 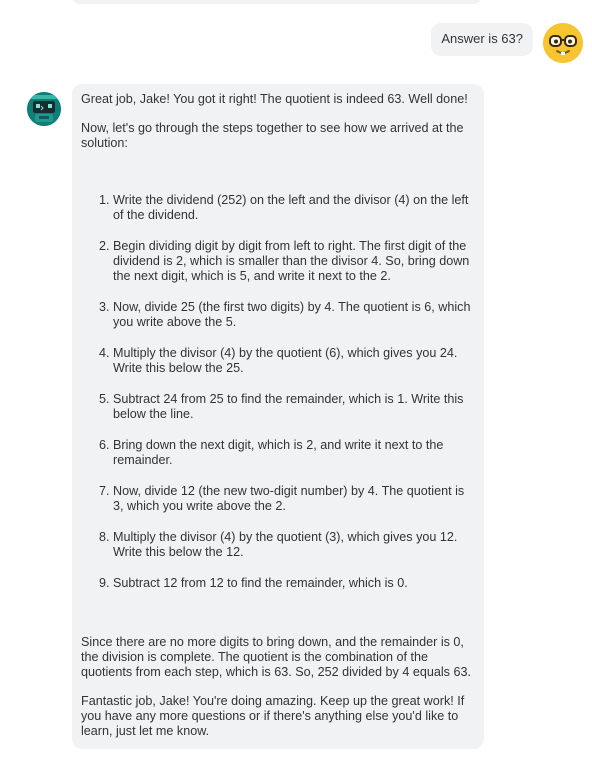 I want to click on user-message-bubble: Answer is 63?, so click(x=482, y=39).